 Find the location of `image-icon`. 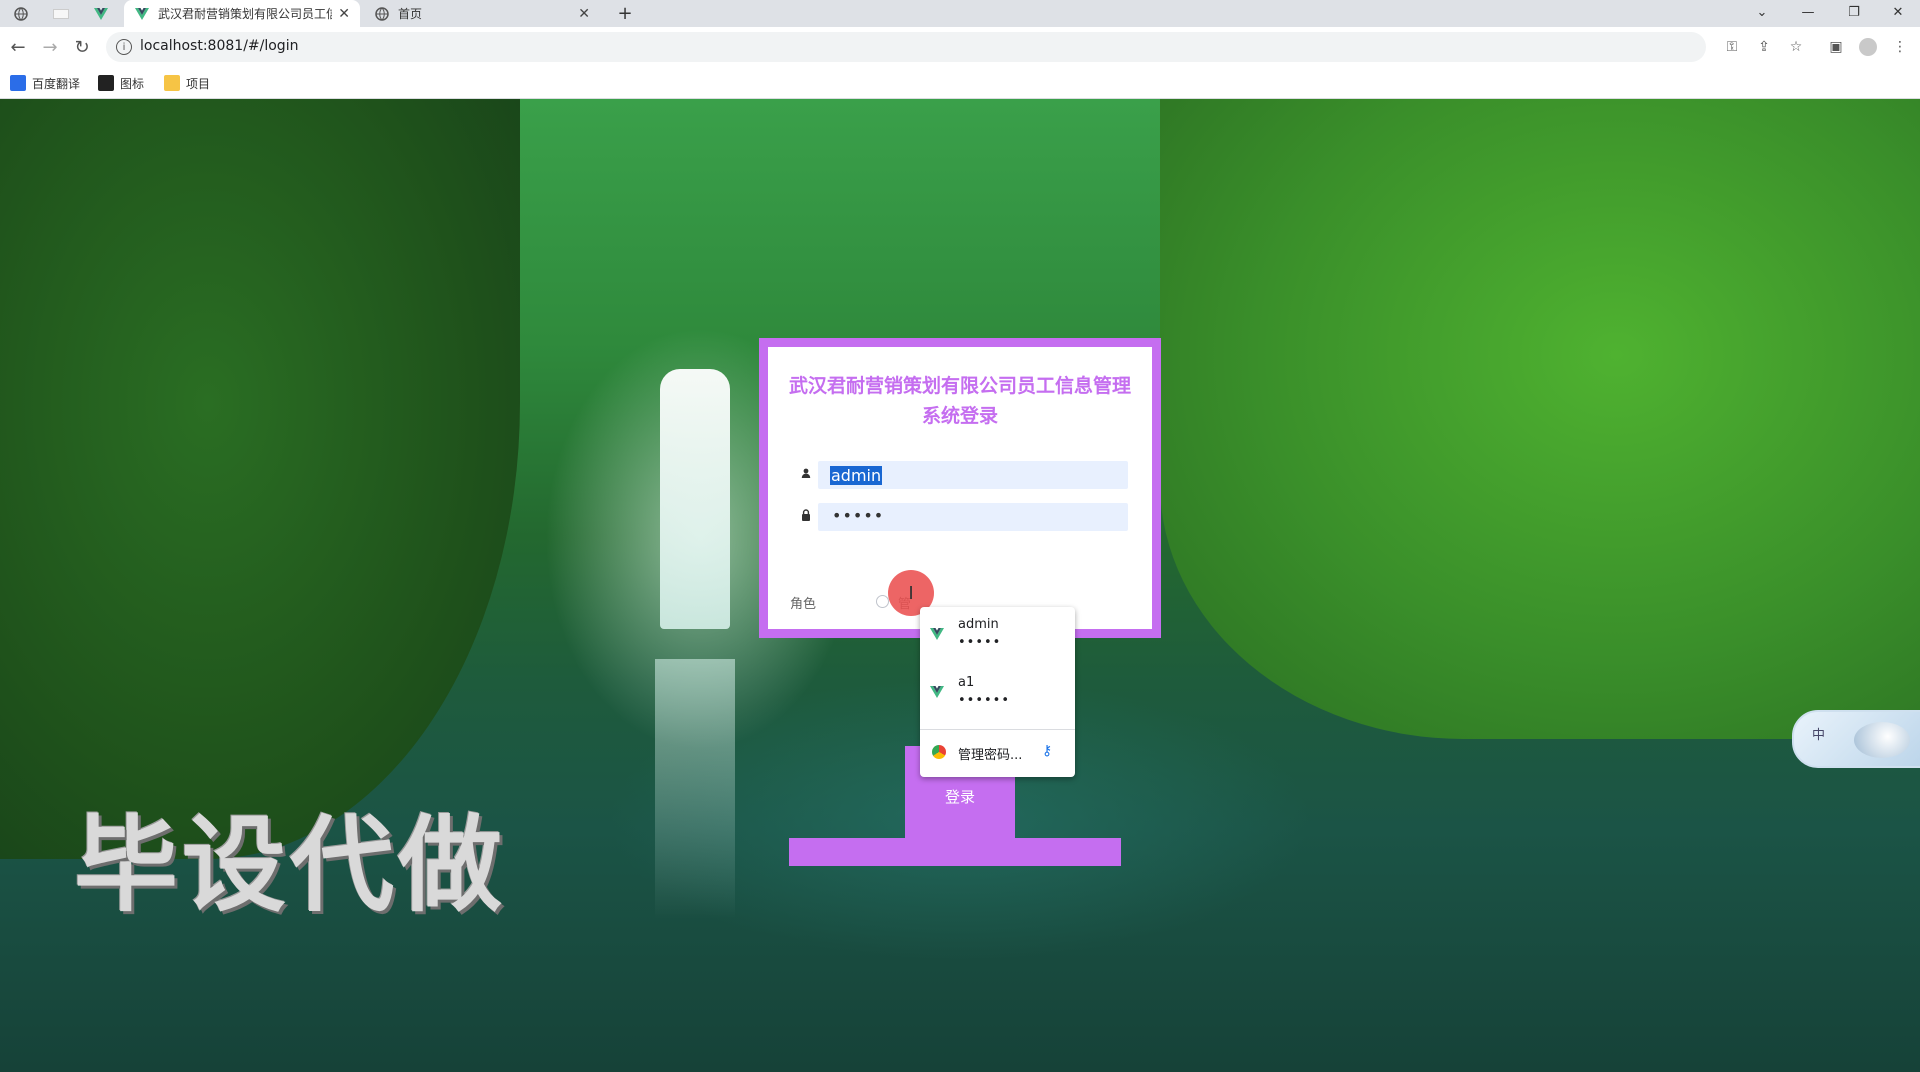

image-icon is located at coordinates (106, 83).